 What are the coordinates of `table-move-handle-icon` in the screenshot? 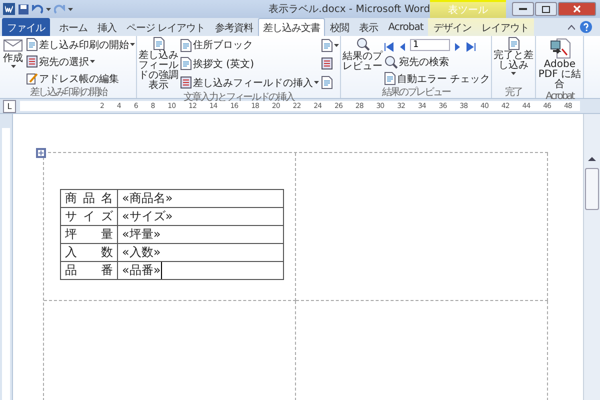 It's located at (41, 153).